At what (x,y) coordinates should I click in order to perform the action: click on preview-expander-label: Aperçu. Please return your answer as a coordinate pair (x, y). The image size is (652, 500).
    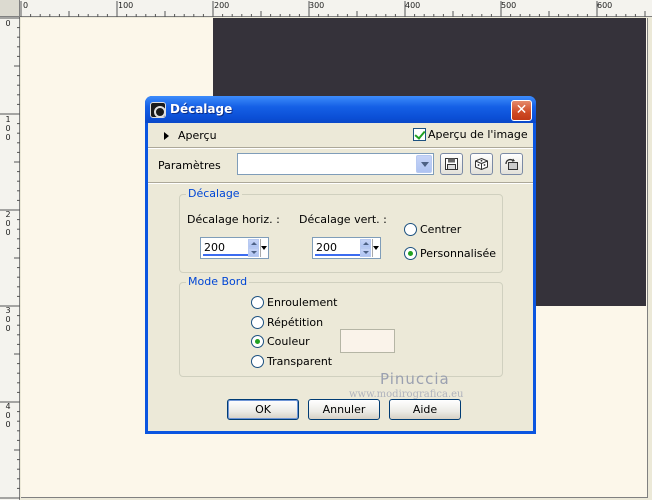
    Looking at the image, I should click on (197, 135).